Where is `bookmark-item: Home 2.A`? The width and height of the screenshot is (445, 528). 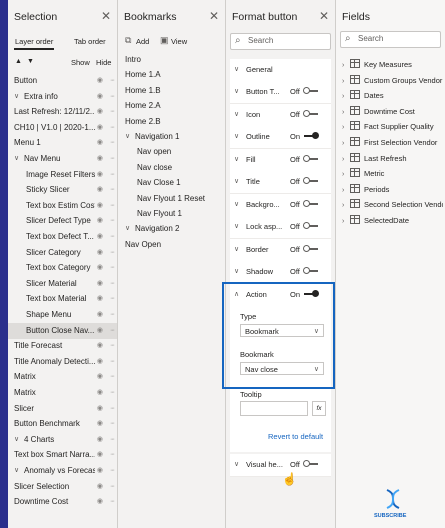
bookmark-item: Home 2.A is located at coordinates (171, 106).